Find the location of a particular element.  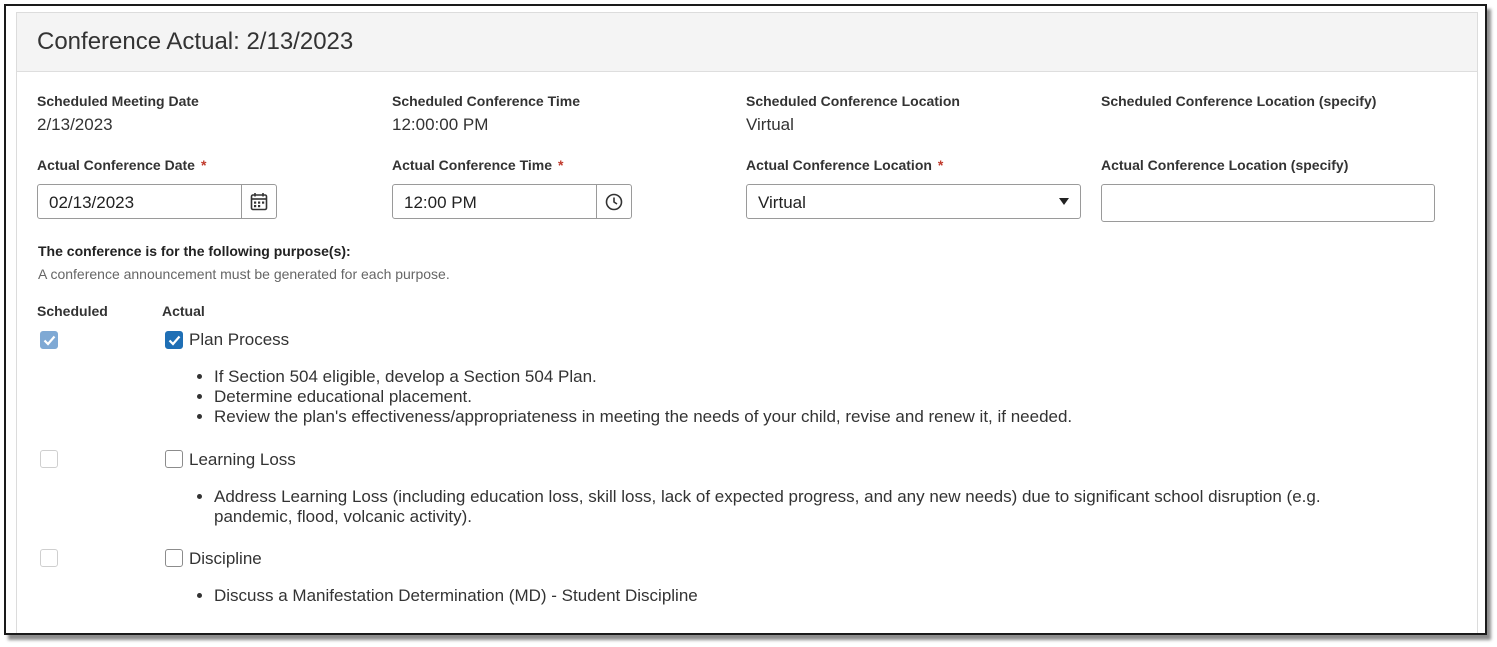

scheduled-conference-location-label: Scheduled Conference Location is located at coordinates (853, 101).